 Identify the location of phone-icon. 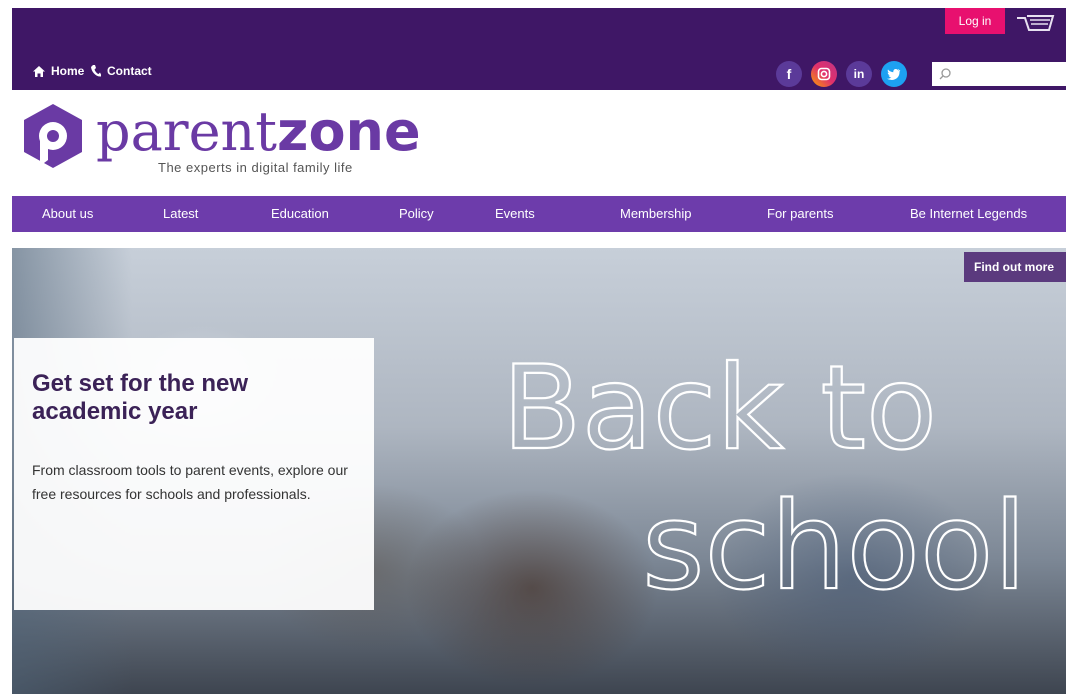
(96, 71).